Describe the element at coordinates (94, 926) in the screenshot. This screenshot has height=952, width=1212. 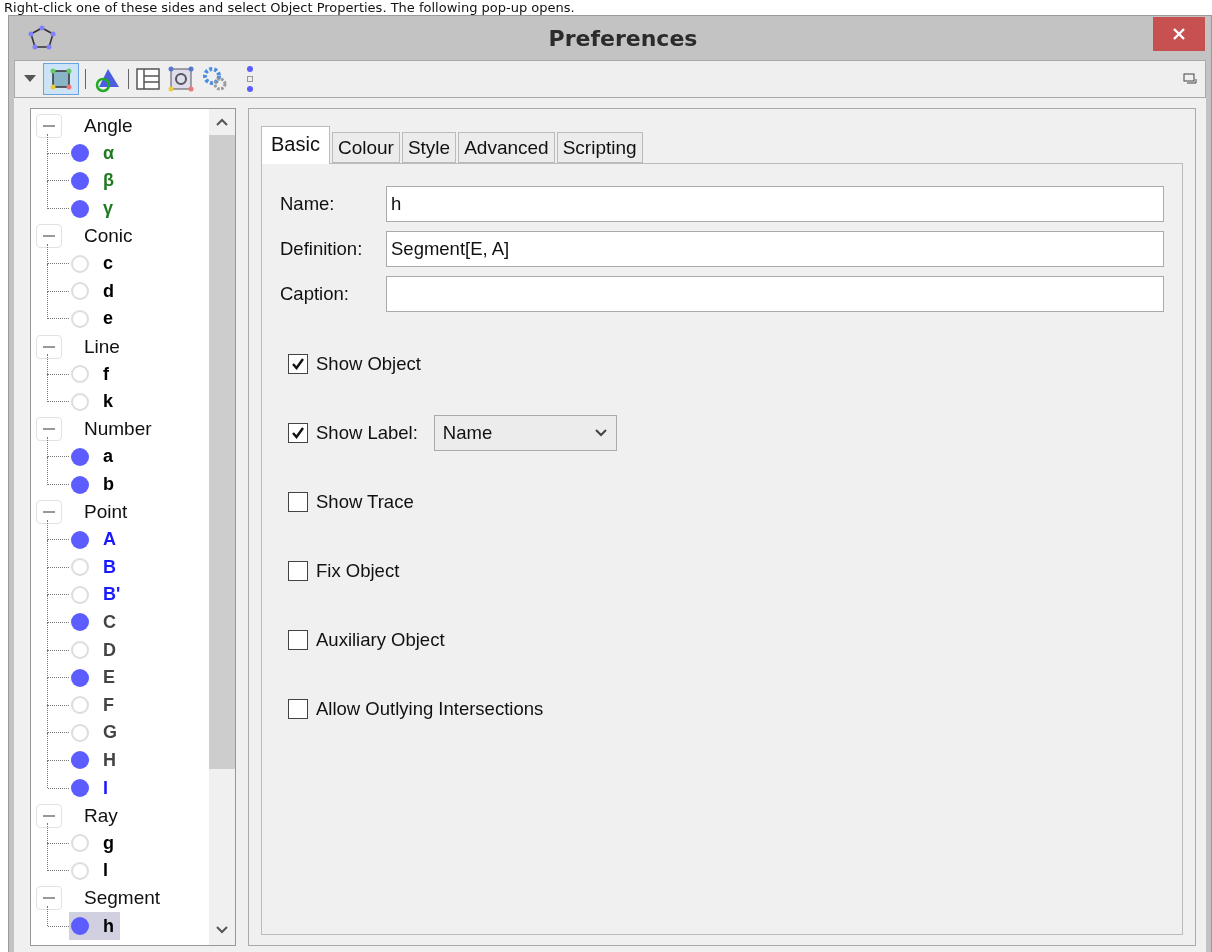
I see `tree-item: h` at that location.